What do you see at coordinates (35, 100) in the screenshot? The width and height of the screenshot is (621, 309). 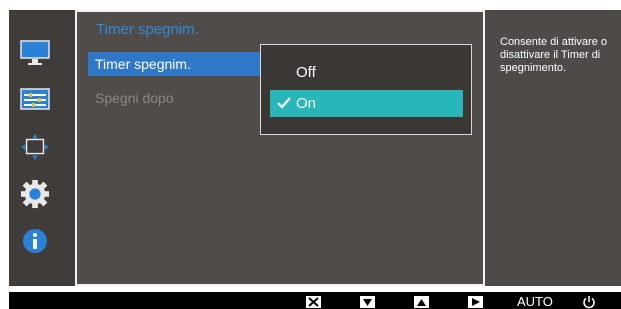 I see `picture-settings-icon` at bounding box center [35, 100].